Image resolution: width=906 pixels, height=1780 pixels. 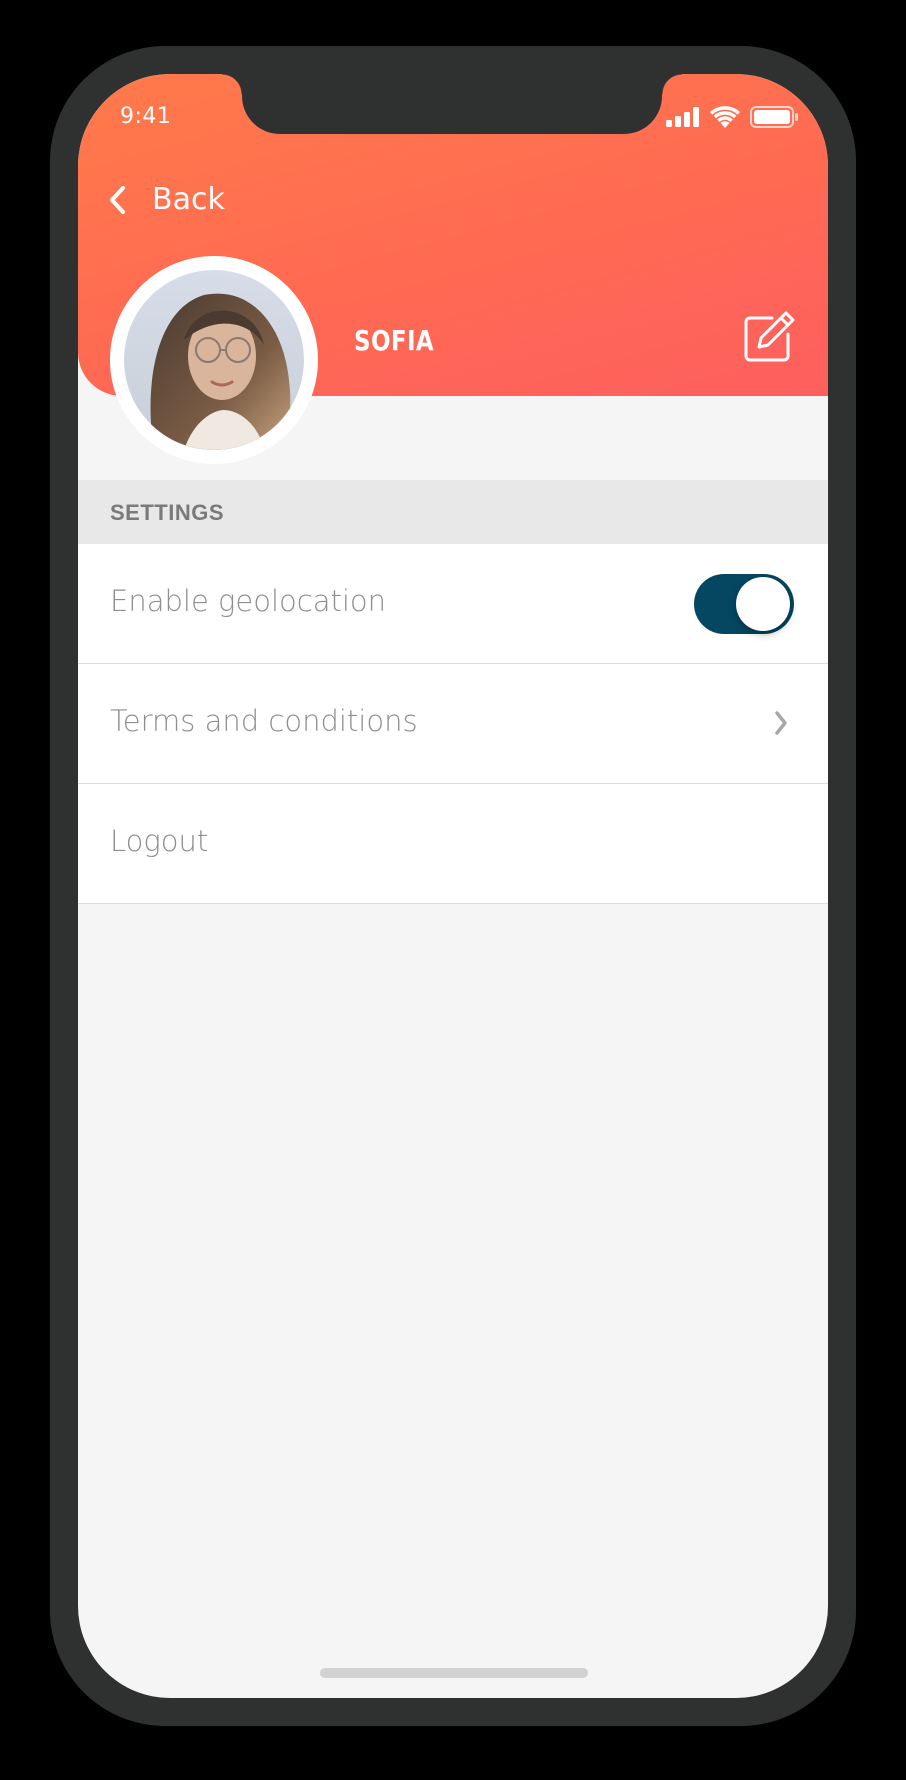 I want to click on edit-profile-button, so click(x=769, y=337).